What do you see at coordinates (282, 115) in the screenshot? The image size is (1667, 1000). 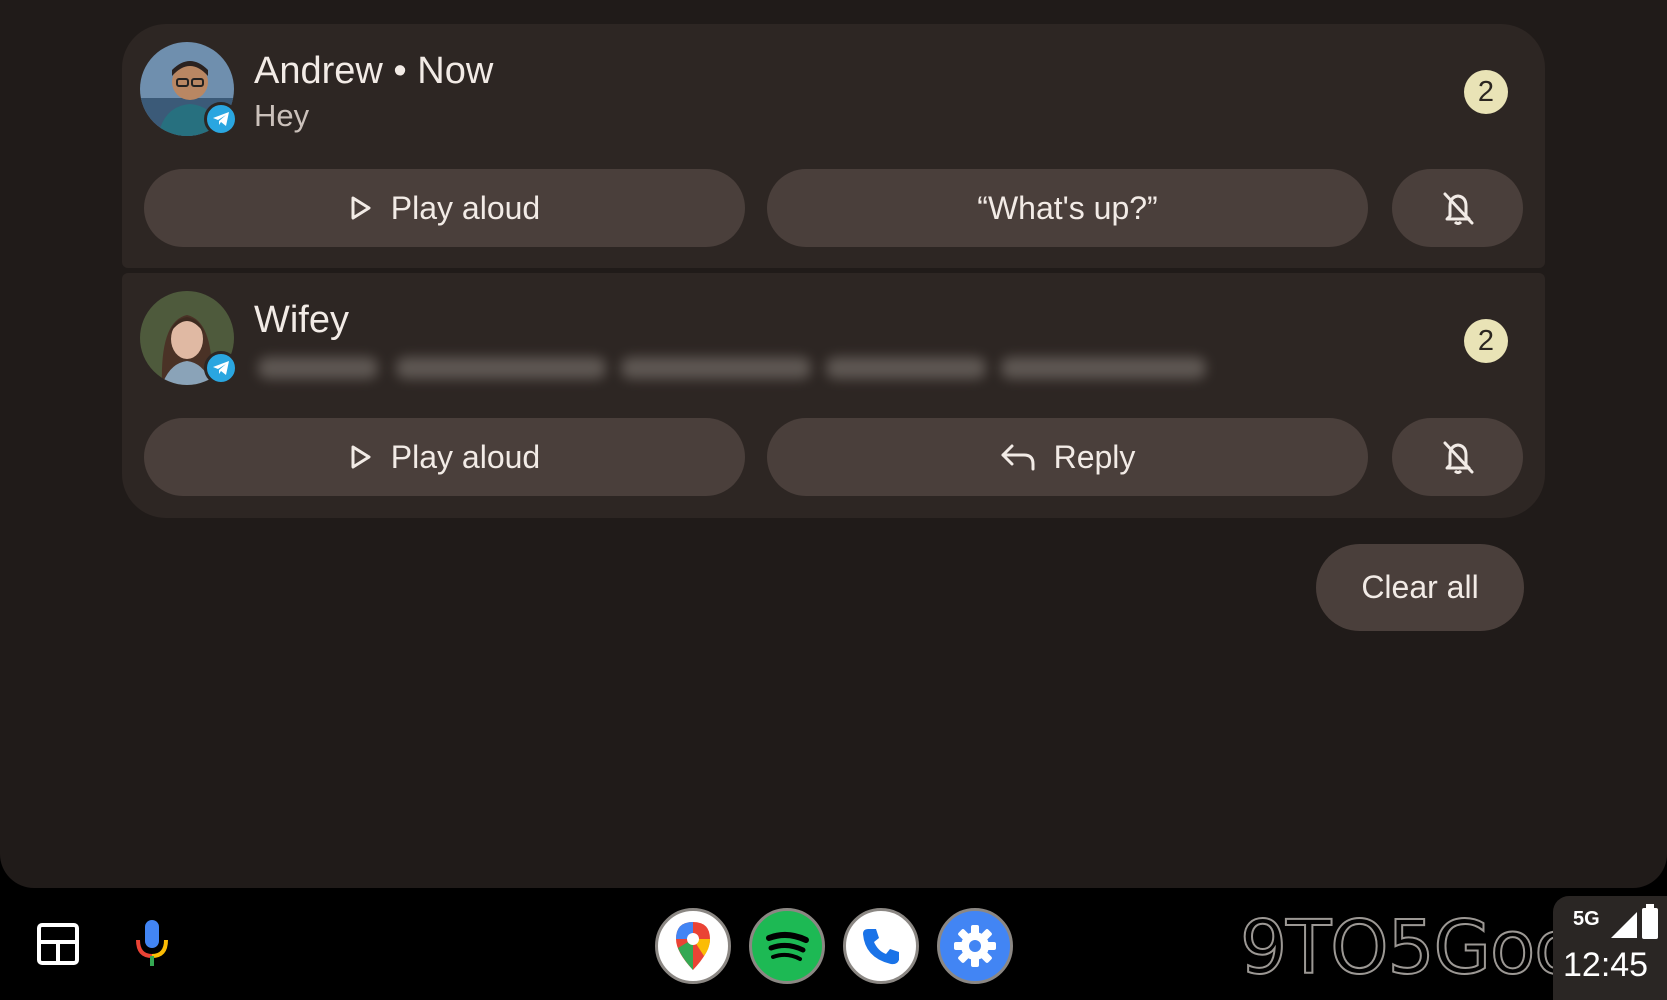 I see `message-preview: Hey` at bounding box center [282, 115].